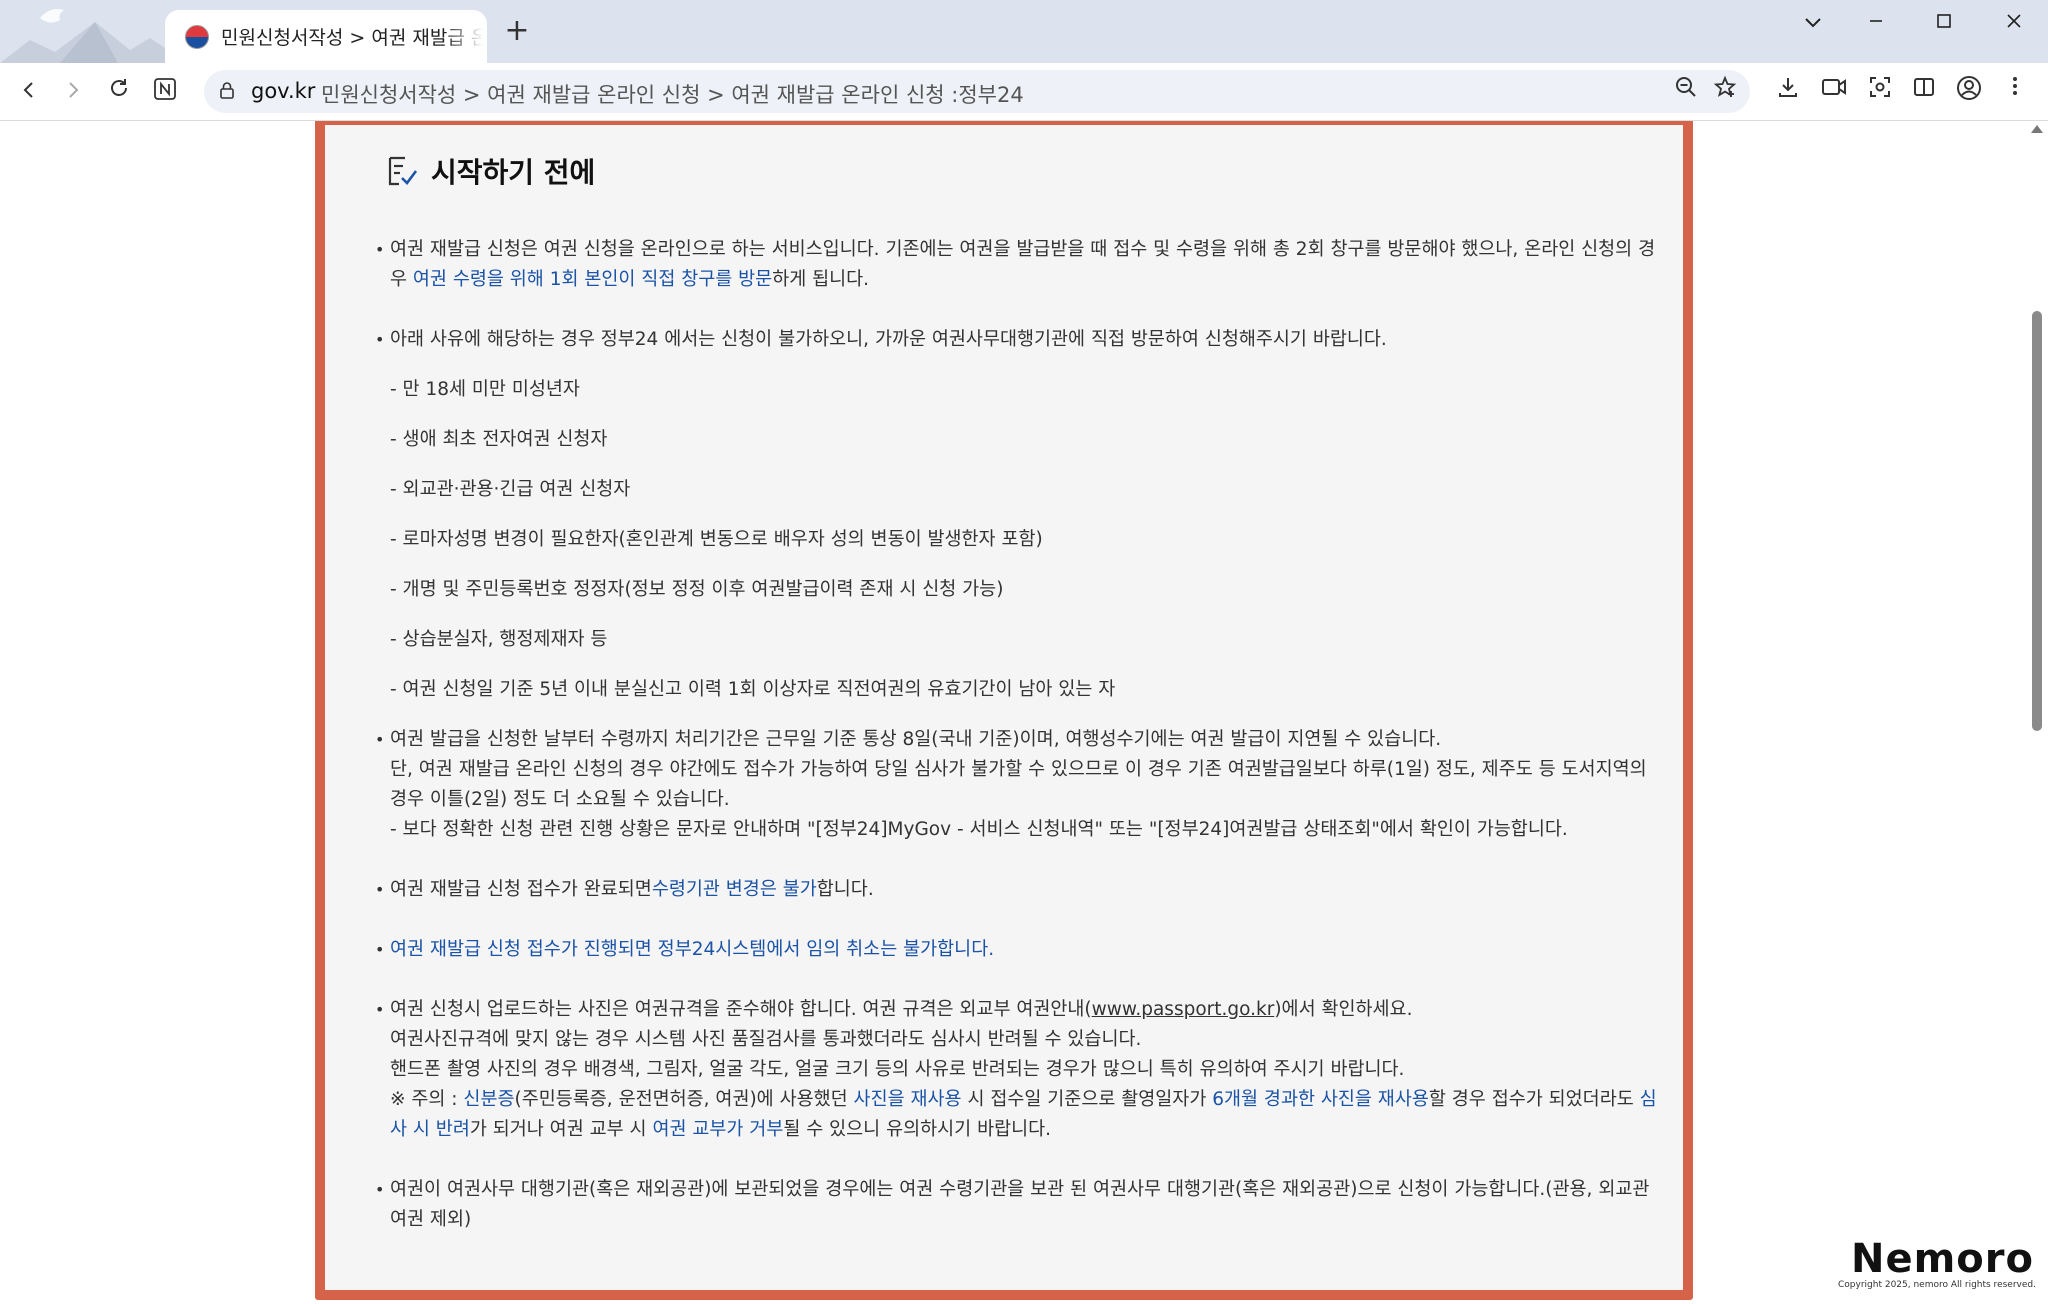 This screenshot has width=2048, height=1304. Describe the element at coordinates (489, 1099) in the screenshot. I see `highlight-text: 신분증` at that location.